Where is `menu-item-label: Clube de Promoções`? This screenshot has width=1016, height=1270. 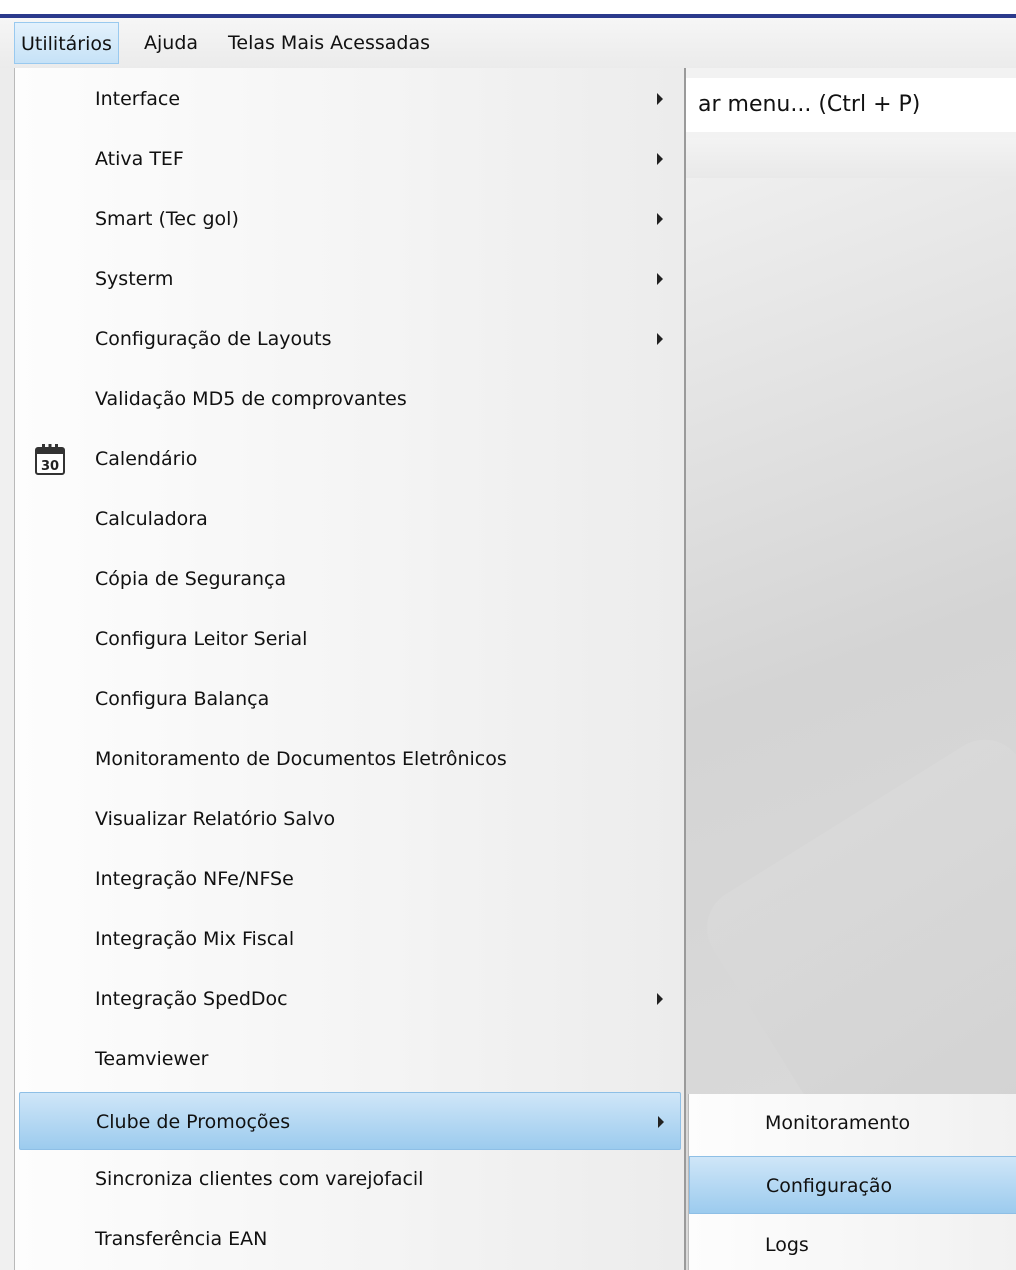
menu-item-label: Clube de Promoções is located at coordinates (193, 1122).